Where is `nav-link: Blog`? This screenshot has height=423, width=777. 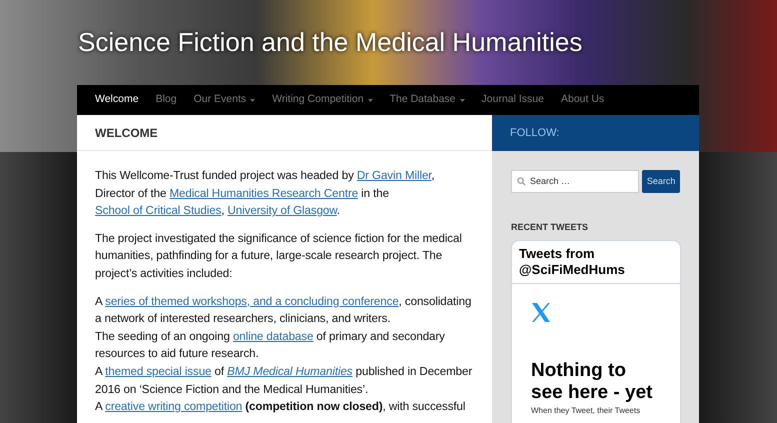 nav-link: Blog is located at coordinates (166, 100).